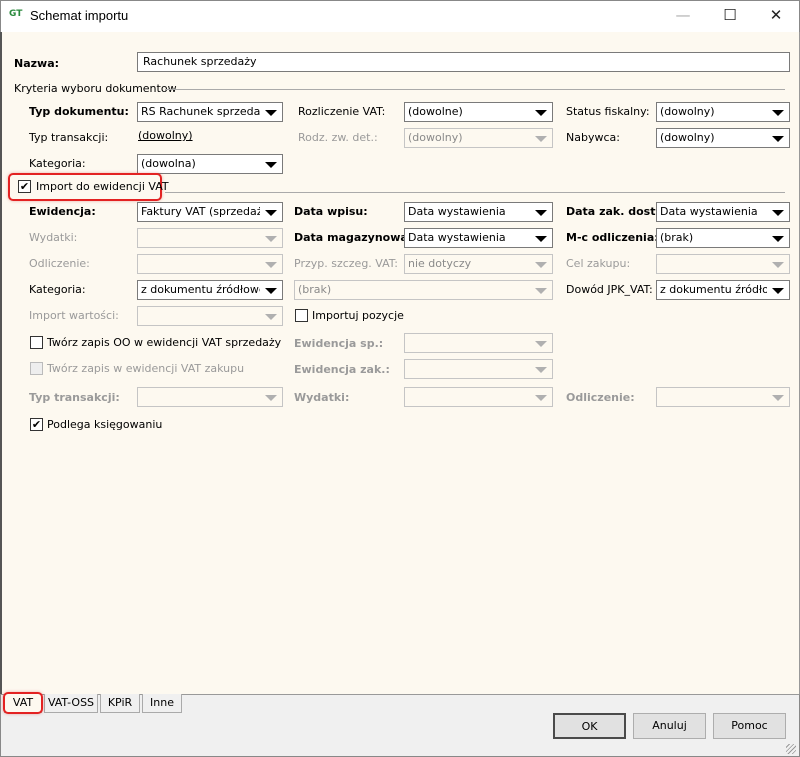 The image size is (800, 757). Describe the element at coordinates (346, 263) in the screenshot. I see `przyp-szczeg-vat-label: Przyp. szczeg. VAT:` at that location.